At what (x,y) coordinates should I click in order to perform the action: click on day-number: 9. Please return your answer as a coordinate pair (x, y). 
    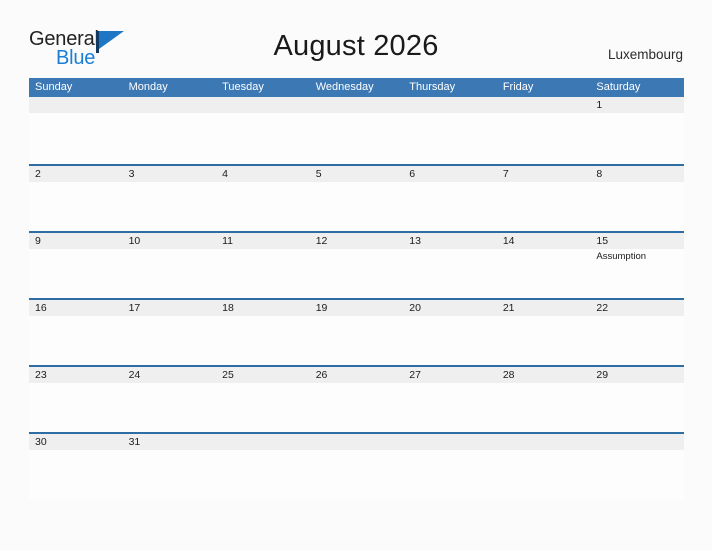
    Looking at the image, I should click on (38, 241).